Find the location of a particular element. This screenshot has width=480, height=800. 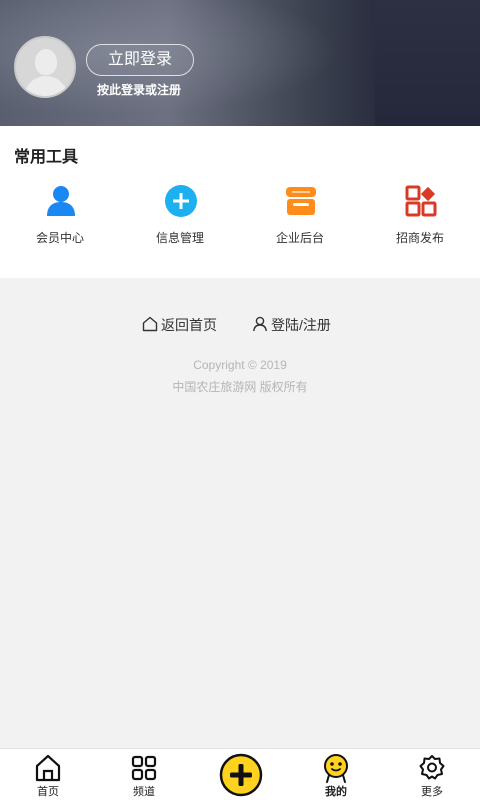

tool-member-center: 会员中心 is located at coordinates (60, 216).